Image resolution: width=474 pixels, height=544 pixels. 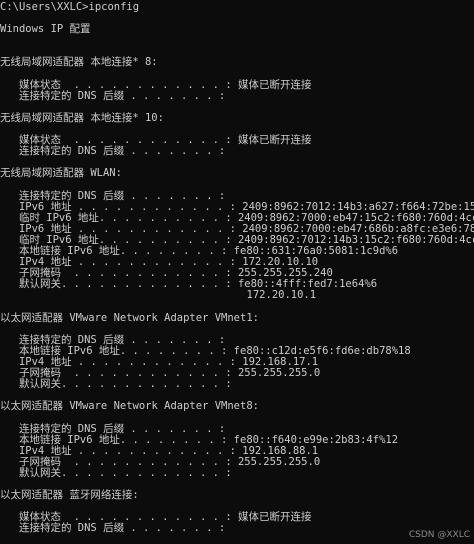 I want to click on console-line: C:\Users\XXLC>ipconfig, so click(x=70, y=7).